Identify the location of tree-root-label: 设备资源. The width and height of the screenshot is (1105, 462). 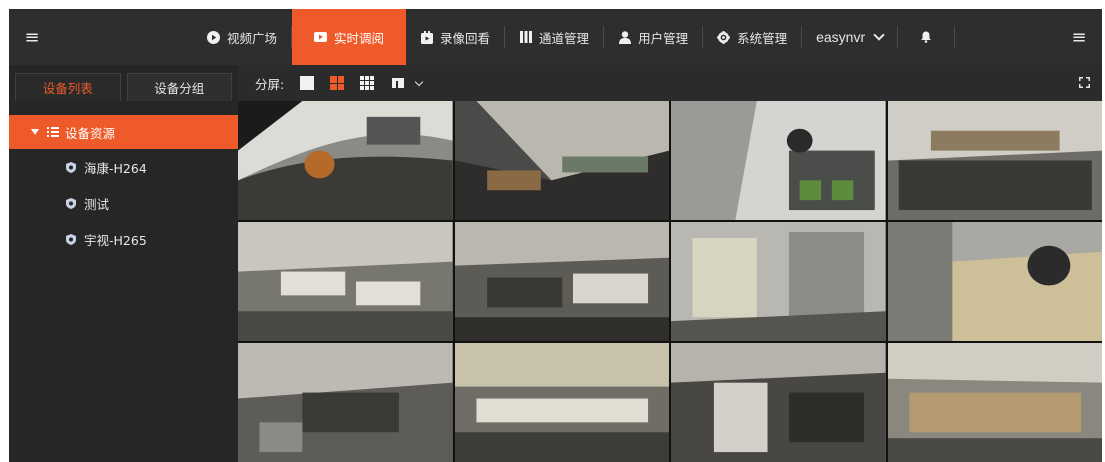
(90, 133).